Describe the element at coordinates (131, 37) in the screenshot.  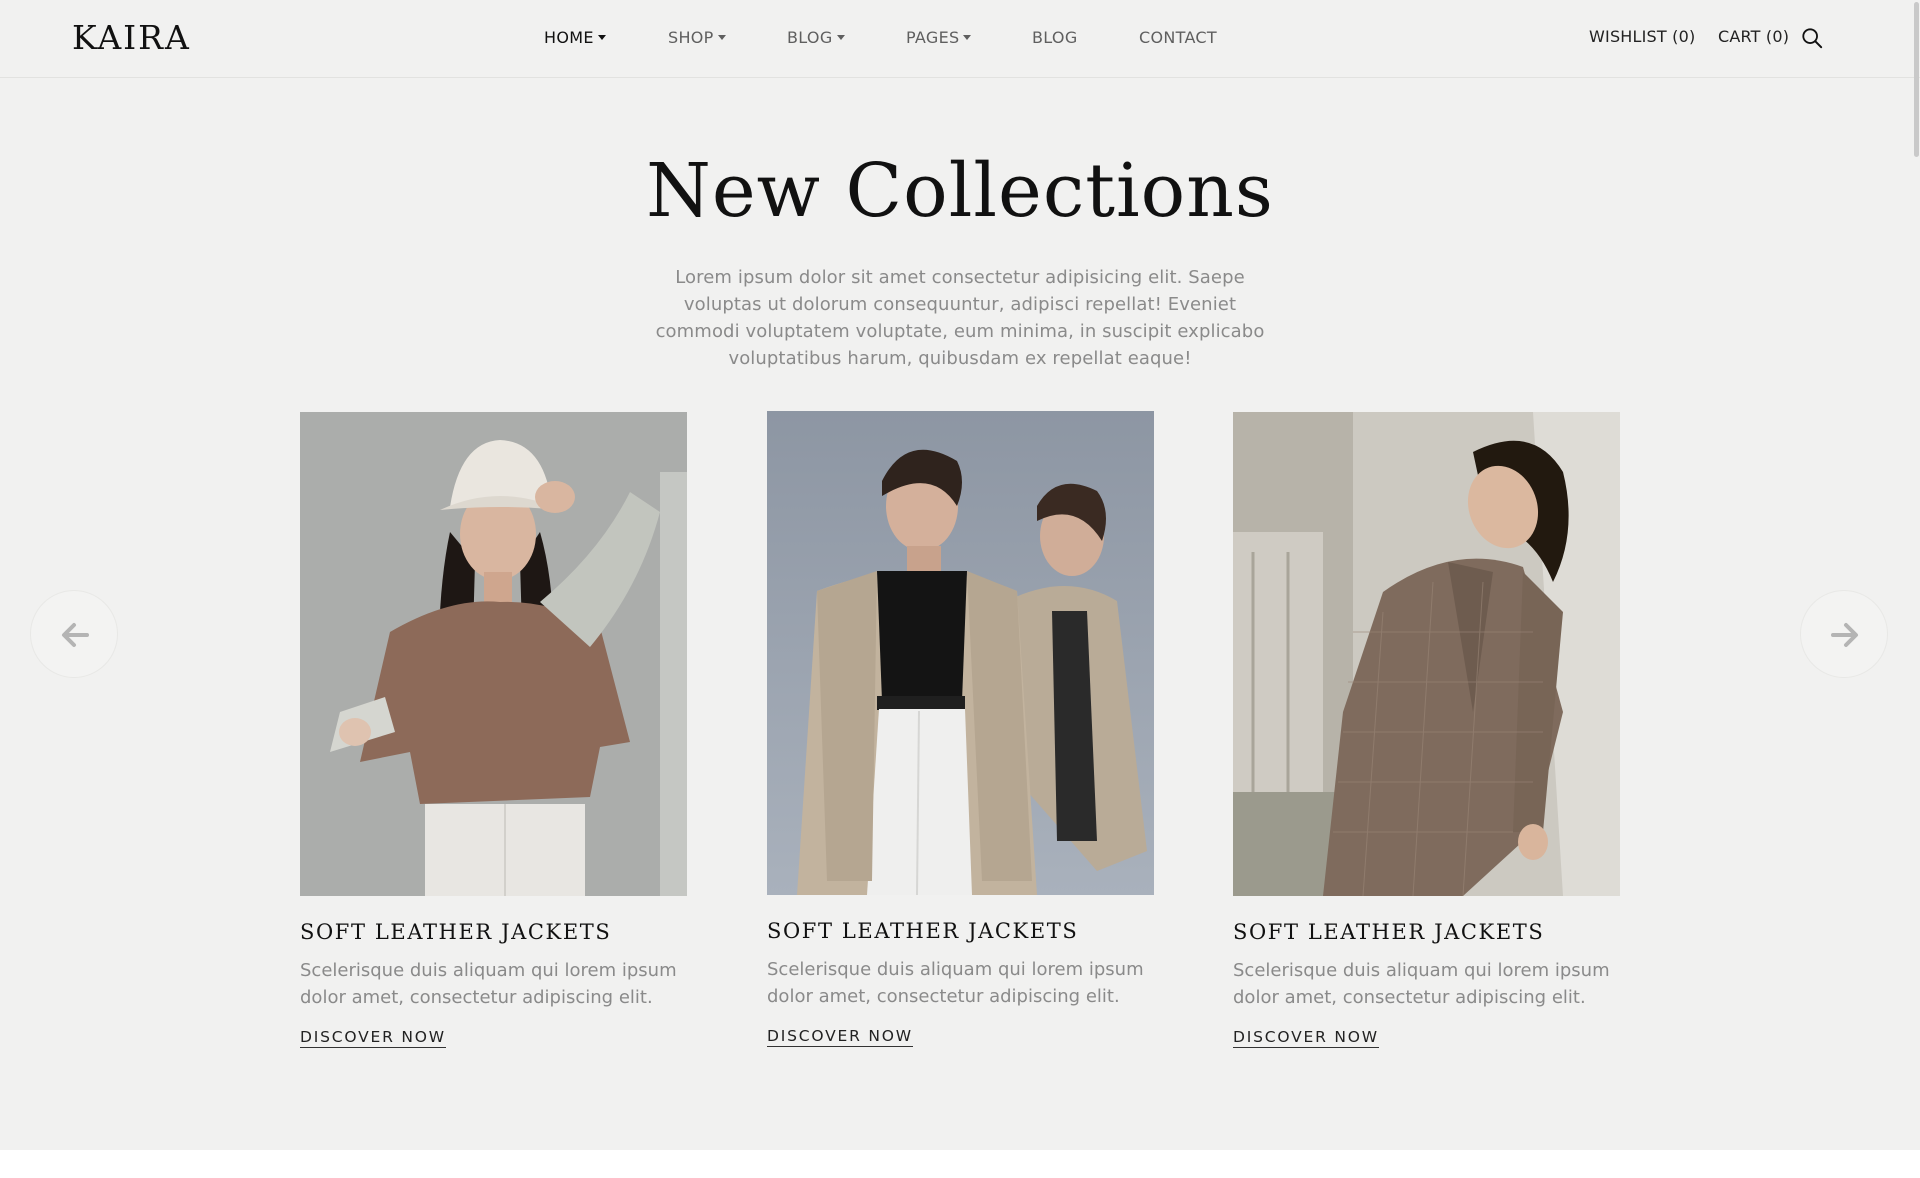
I see `site-logo: KAIRA` at that location.